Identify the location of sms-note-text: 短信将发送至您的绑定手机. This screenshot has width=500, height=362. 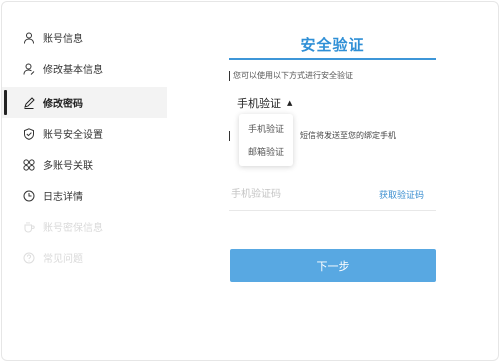
(348, 135).